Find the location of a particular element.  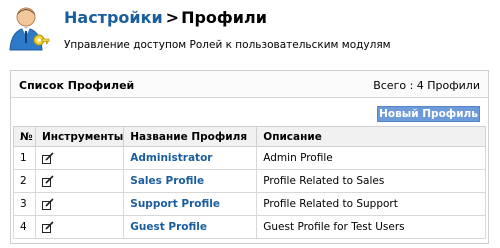

row-description: Profile Related to Support is located at coordinates (371, 204).